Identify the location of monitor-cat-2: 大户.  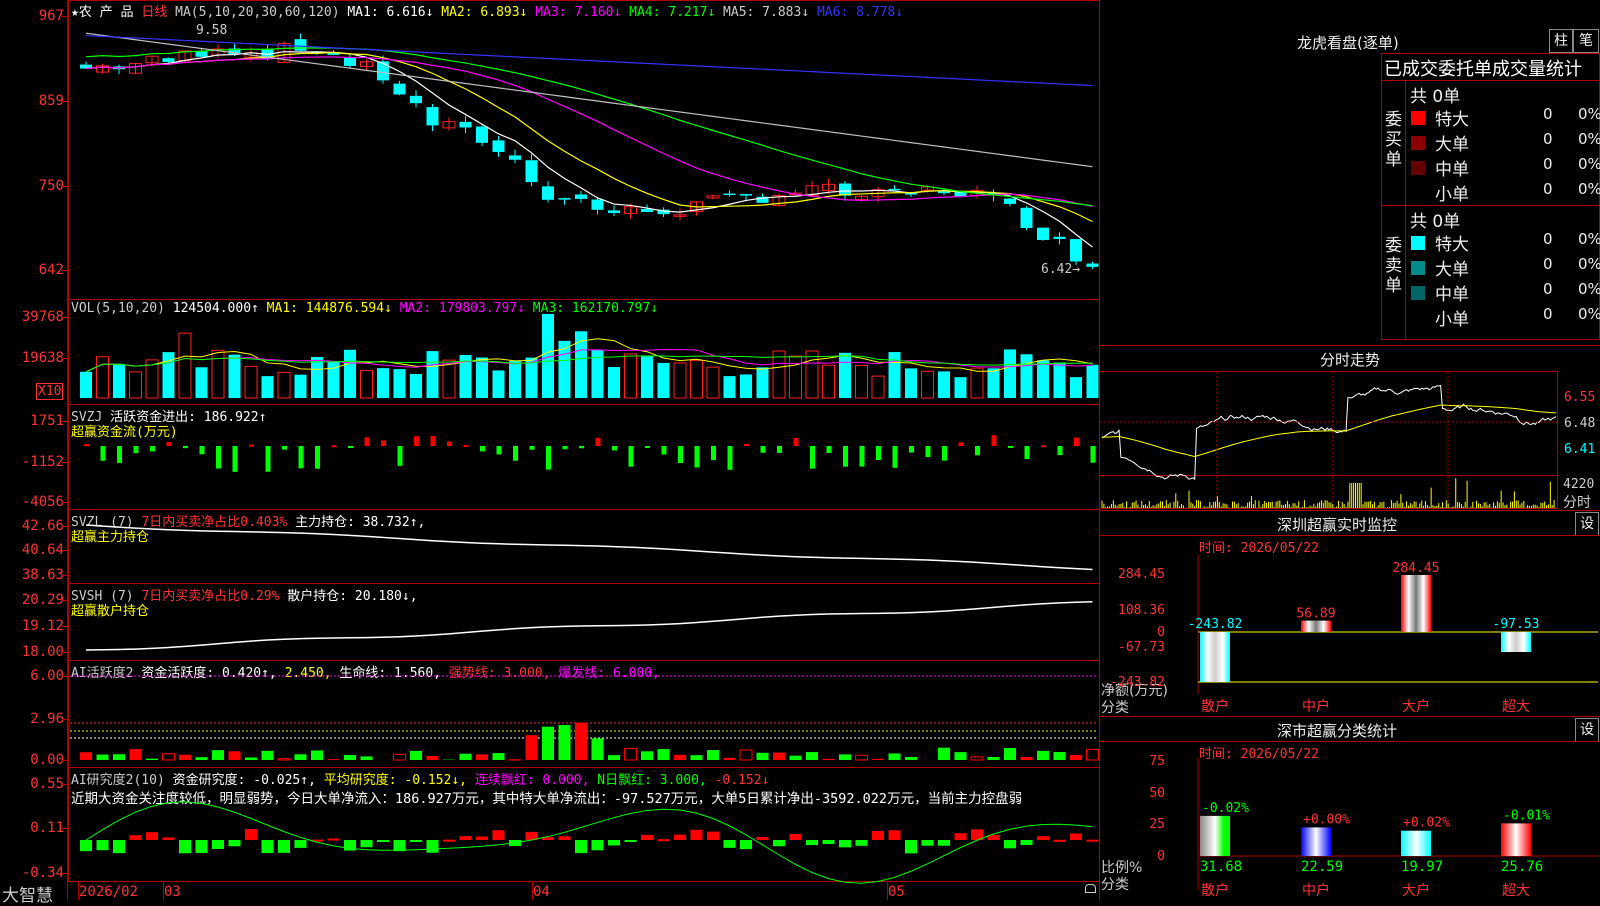
(1416, 706).